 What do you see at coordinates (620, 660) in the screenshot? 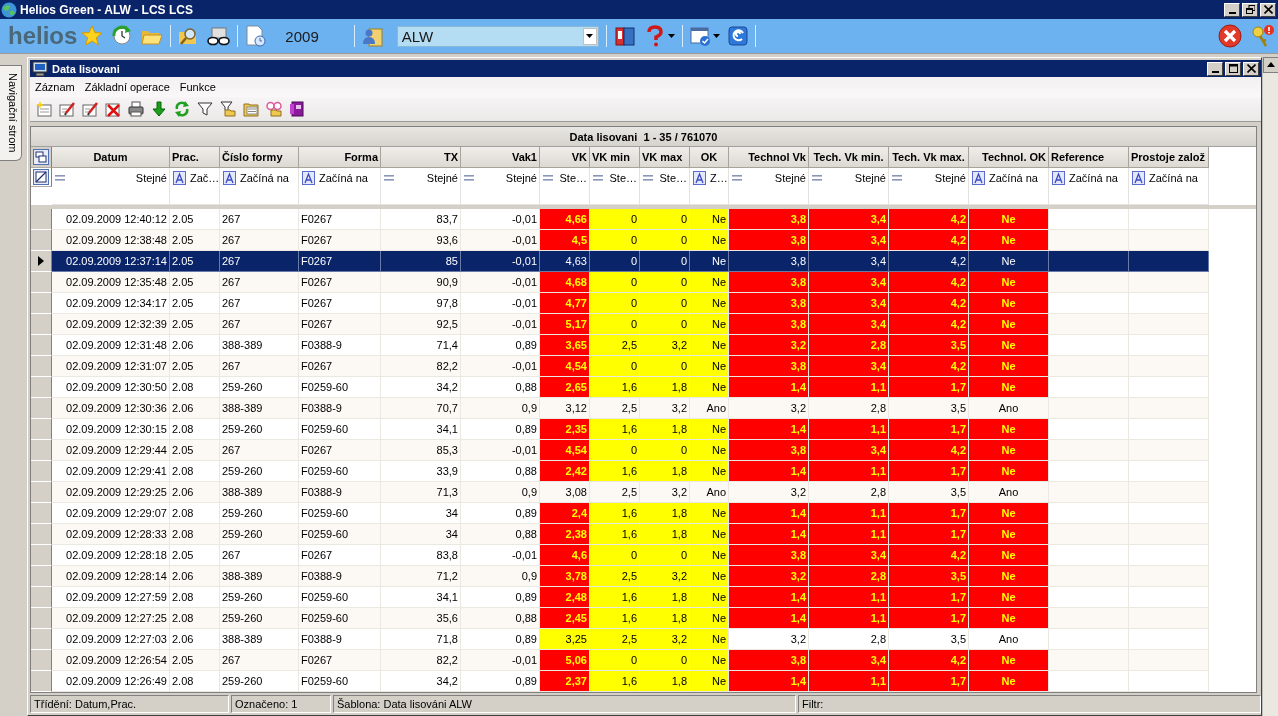
I see `table-row: 02.09.2009 12:26:54 2.05 267 F0267 82,2 -0,01 5,06 0 0 Ne 3,8 3,4 4,2 Ne` at bounding box center [620, 660].